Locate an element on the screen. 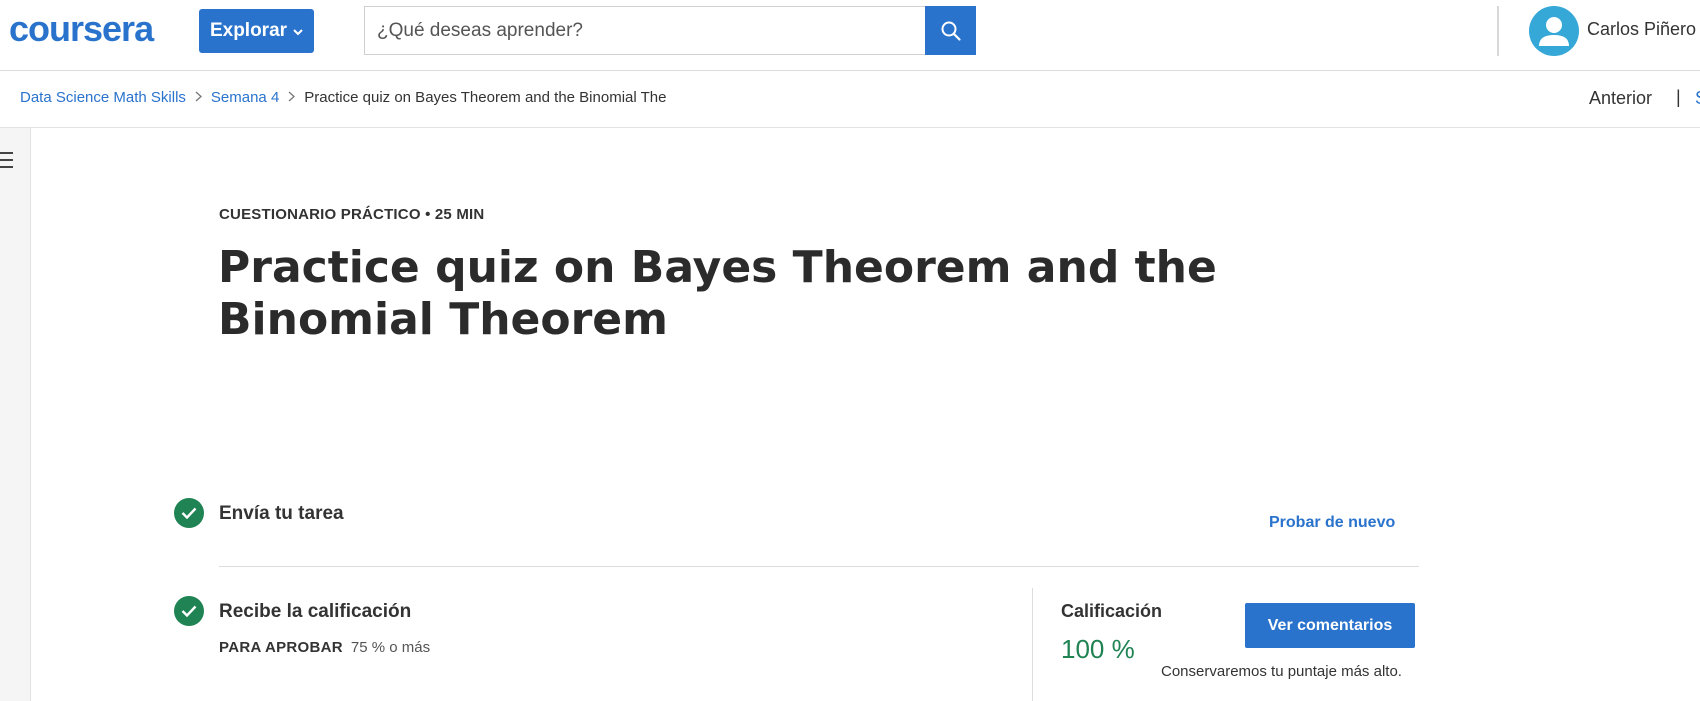 Image resolution: width=1700 pixels, height=701 pixels. top-header: coursera Explorar Carlos Piñero is located at coordinates (850, 35).